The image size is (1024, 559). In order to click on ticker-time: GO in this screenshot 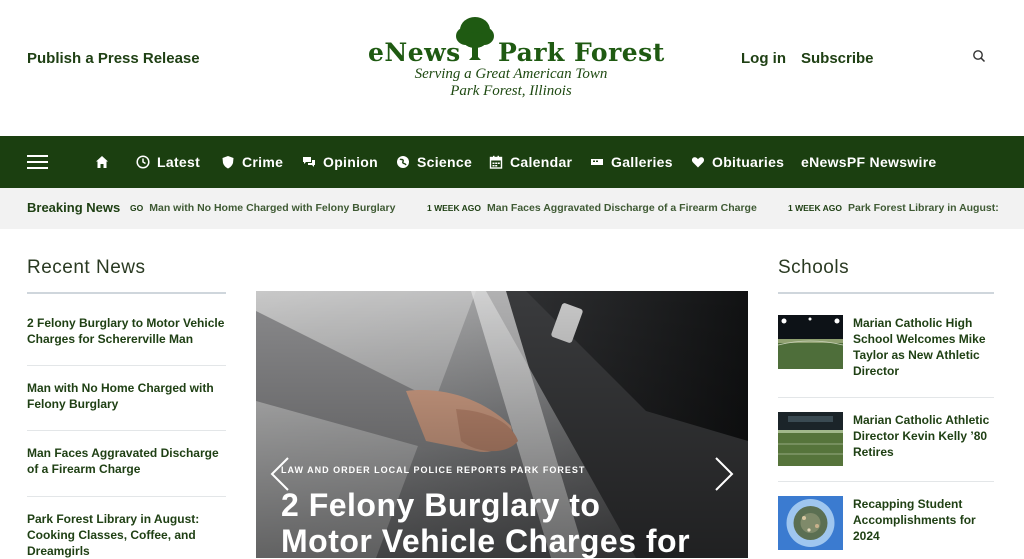, I will do `click(137, 208)`.